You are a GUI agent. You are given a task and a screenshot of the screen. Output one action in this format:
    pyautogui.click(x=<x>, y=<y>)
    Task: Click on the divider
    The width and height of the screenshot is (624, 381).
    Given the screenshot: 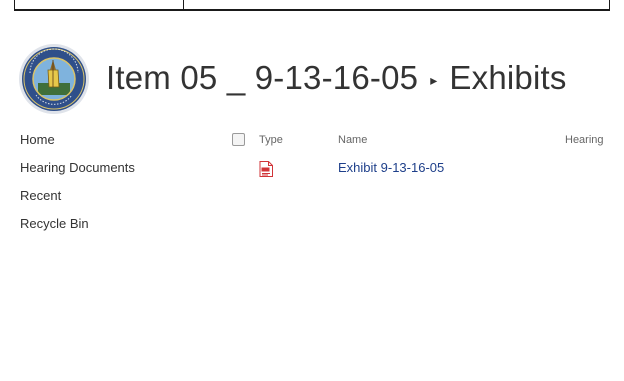 What is the action you would take?
    pyautogui.click(x=312, y=10)
    